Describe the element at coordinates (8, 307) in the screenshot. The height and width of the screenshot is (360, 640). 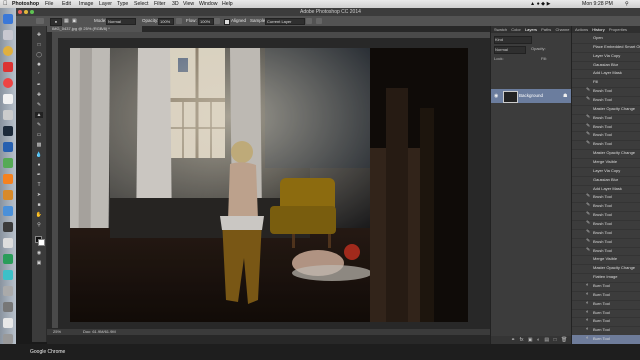
I see `app-gray2-icon` at that location.